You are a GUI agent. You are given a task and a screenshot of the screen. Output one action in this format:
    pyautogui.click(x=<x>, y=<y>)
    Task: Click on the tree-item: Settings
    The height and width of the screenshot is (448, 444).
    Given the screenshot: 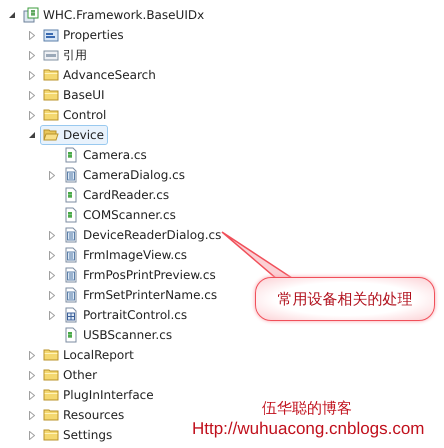 What is the action you would take?
    pyautogui.click(x=78, y=435)
    